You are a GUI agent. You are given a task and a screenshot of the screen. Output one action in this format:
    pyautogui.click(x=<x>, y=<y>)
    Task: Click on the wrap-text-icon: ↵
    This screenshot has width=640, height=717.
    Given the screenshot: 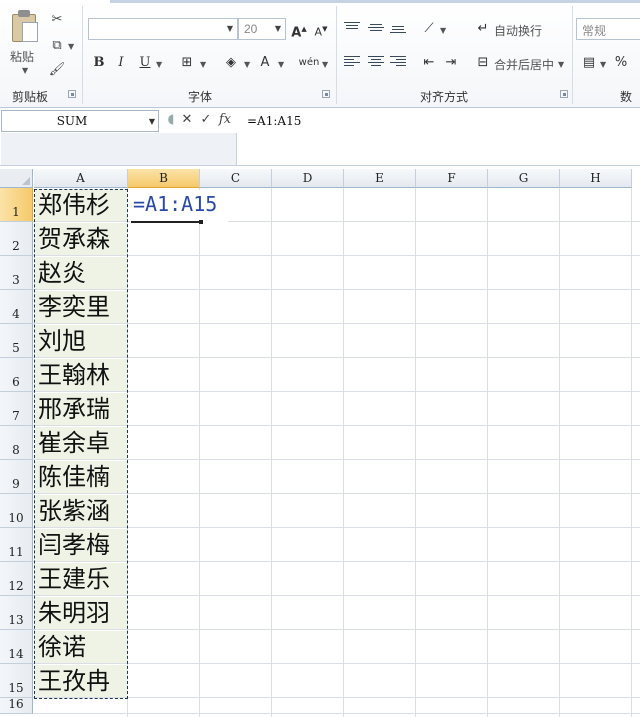 What is the action you would take?
    pyautogui.click(x=483, y=29)
    